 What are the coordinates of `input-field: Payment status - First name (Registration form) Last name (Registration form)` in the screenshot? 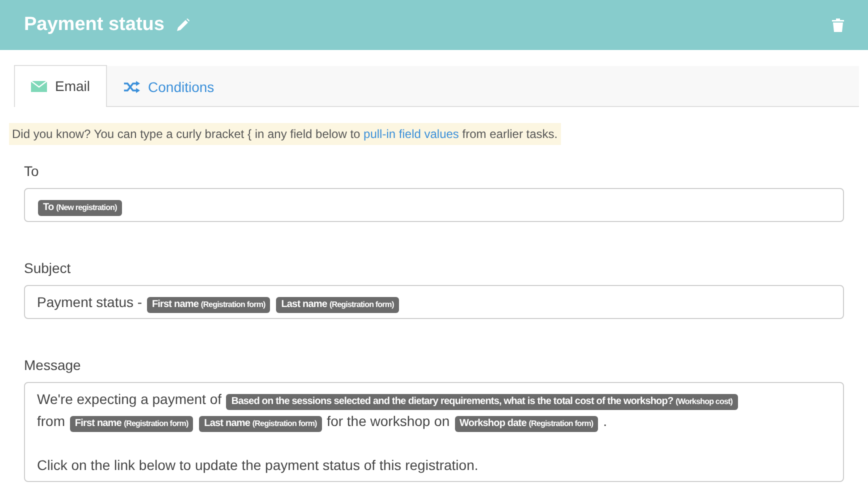 It's located at (434, 302).